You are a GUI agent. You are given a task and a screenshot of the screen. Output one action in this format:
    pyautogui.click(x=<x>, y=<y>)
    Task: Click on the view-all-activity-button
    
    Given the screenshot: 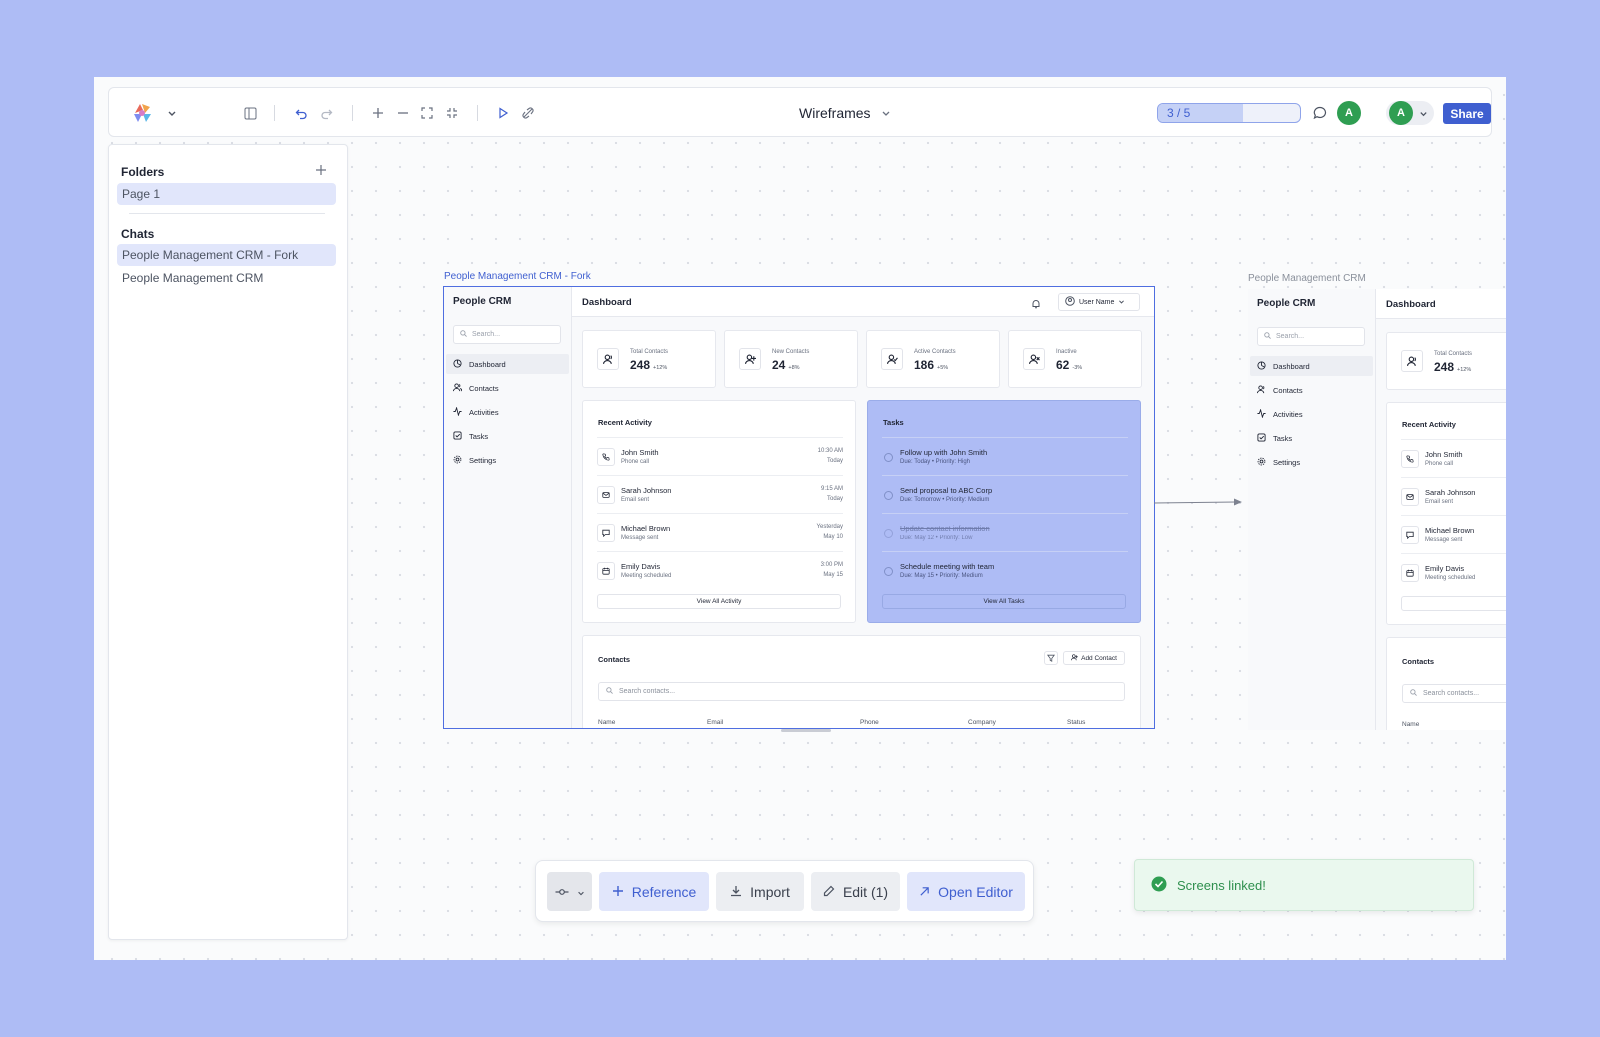 What is the action you would take?
    pyautogui.click(x=1453, y=603)
    